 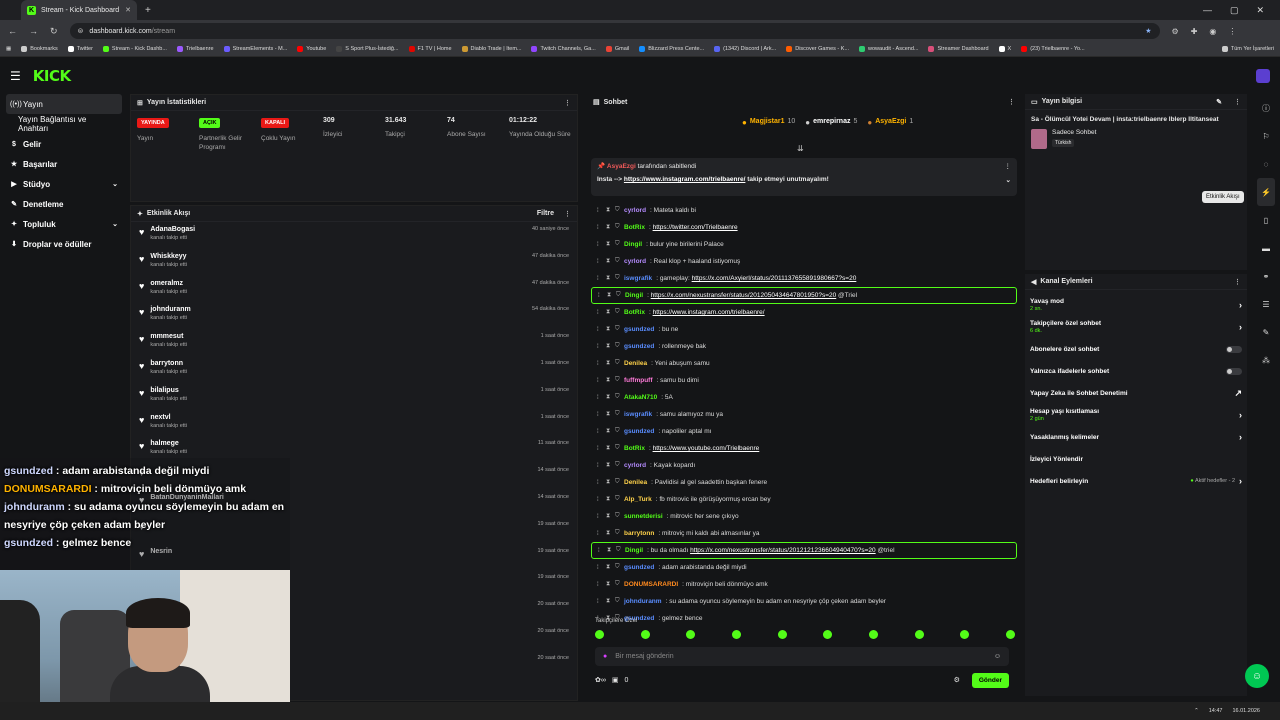 What do you see at coordinates (148, 10) in the screenshot?
I see `new-tab-button: +` at bounding box center [148, 10].